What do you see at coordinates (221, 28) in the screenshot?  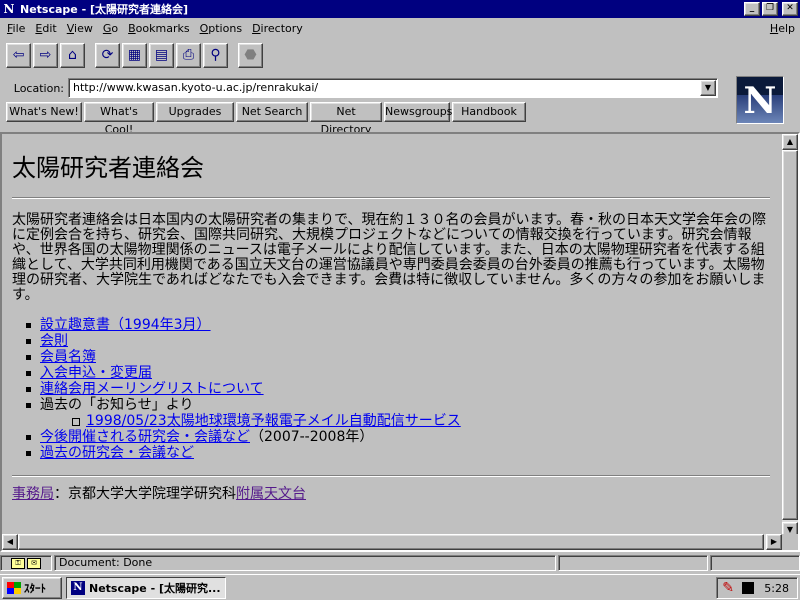 I see `menu-options: Options` at bounding box center [221, 28].